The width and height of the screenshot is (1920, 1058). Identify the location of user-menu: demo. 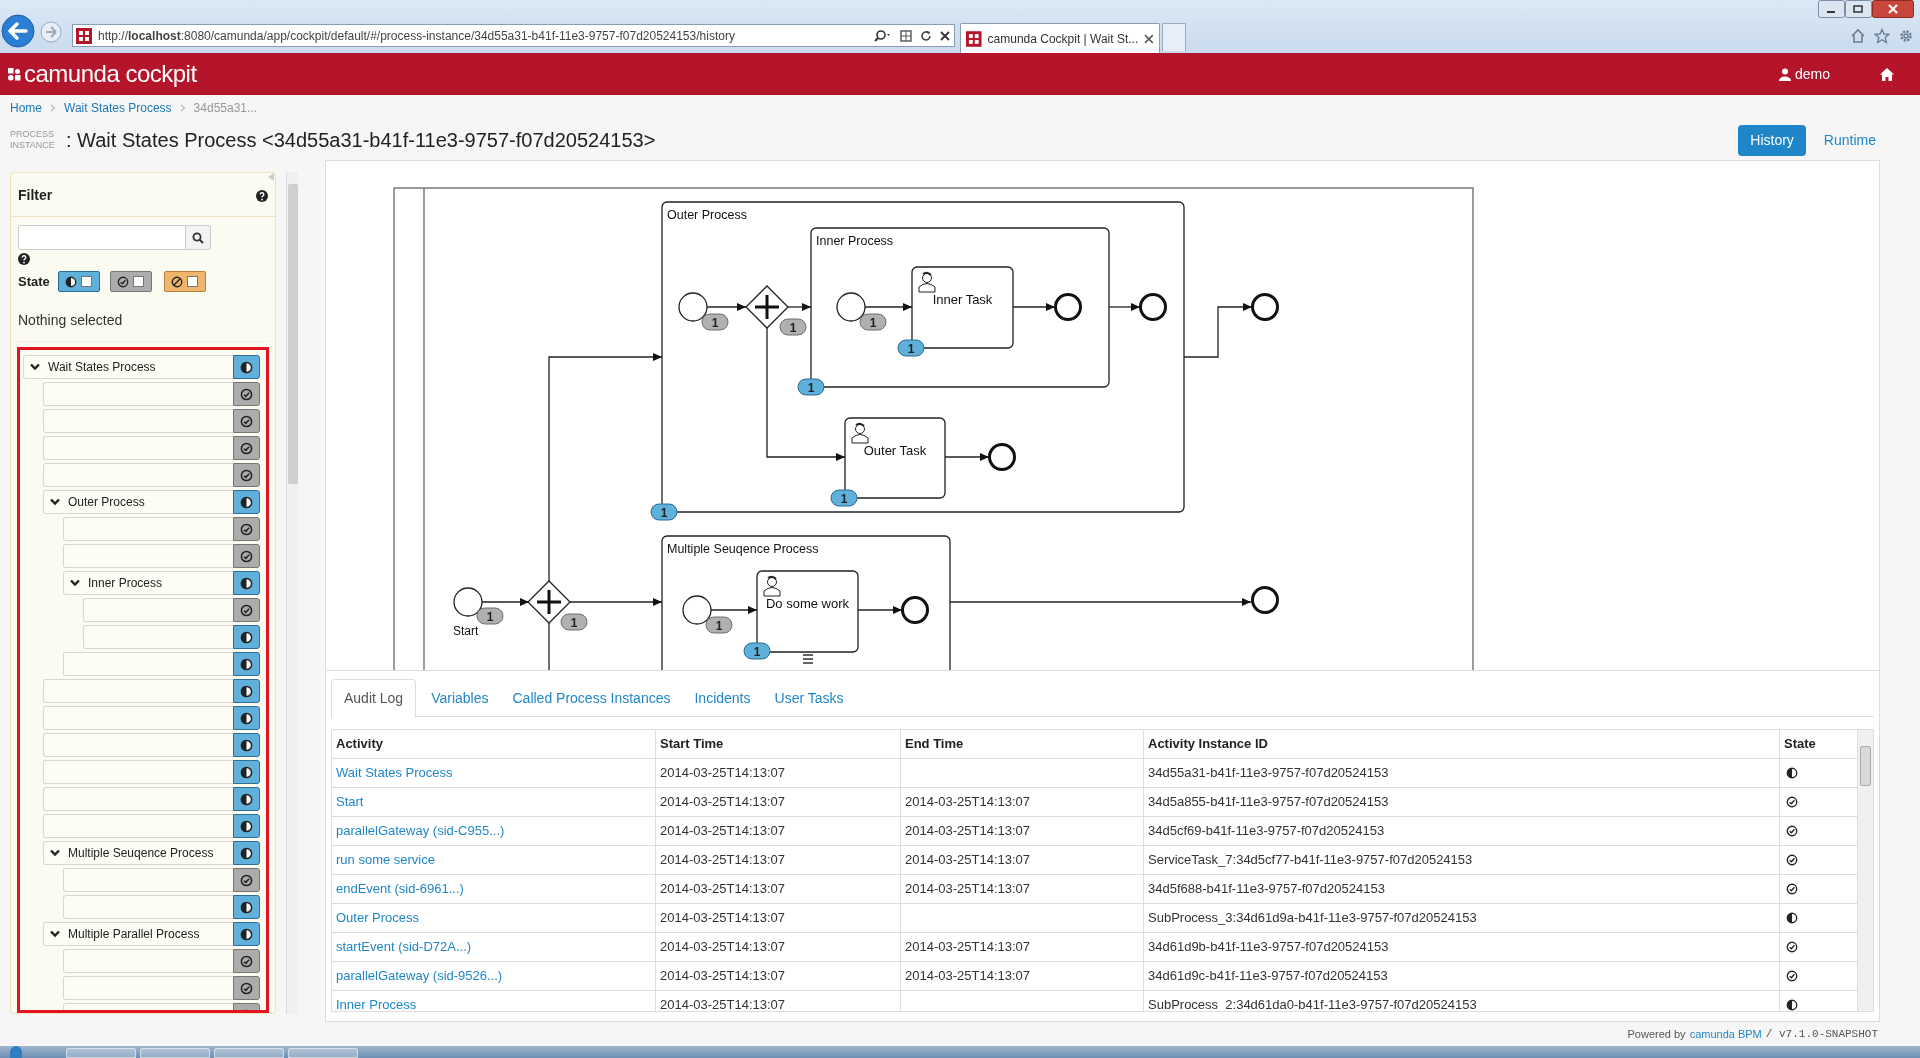
(1804, 74).